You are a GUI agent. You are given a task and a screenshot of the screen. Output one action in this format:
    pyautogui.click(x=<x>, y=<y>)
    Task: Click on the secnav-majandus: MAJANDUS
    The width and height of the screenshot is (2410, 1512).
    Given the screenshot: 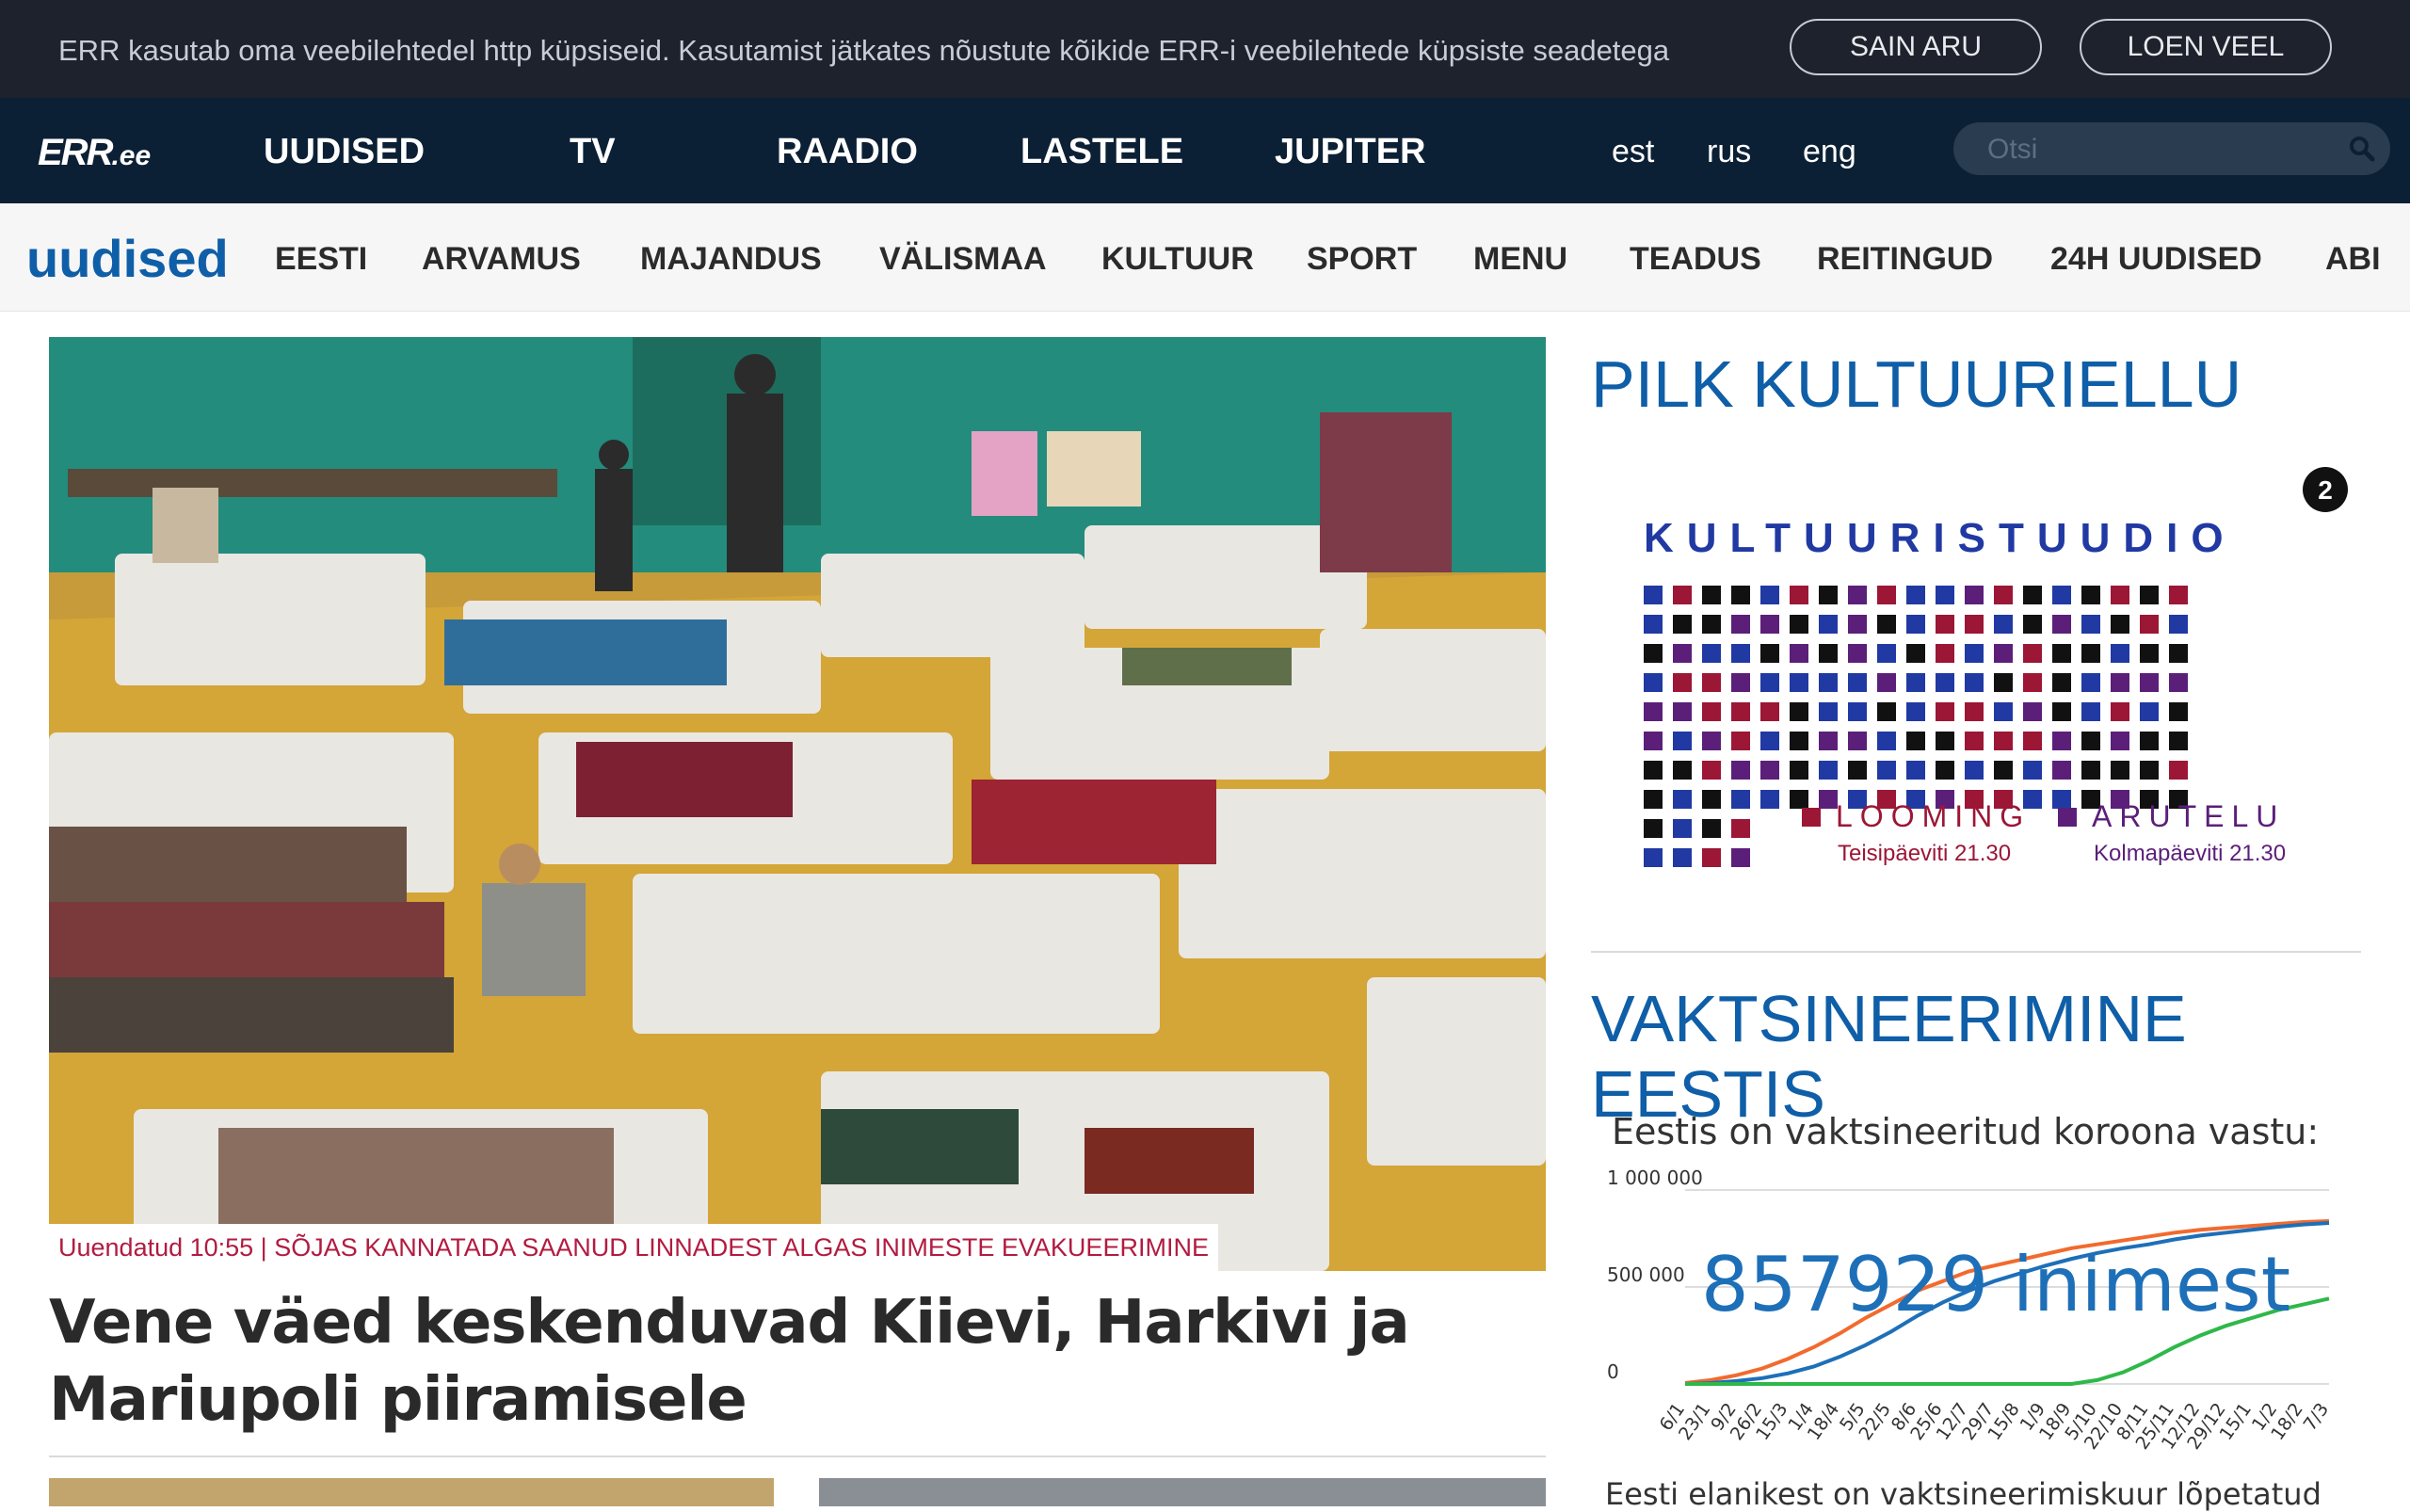 What is the action you would take?
    pyautogui.click(x=731, y=259)
    